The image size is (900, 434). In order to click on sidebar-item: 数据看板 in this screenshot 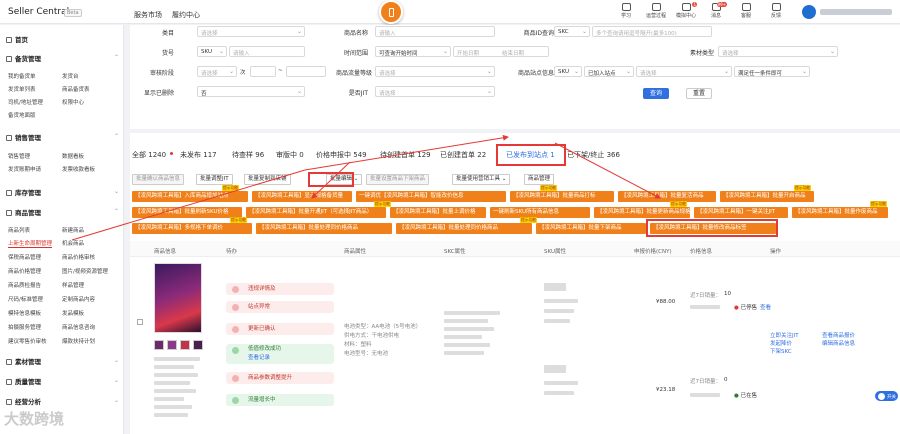, I will do `click(73, 156)`.